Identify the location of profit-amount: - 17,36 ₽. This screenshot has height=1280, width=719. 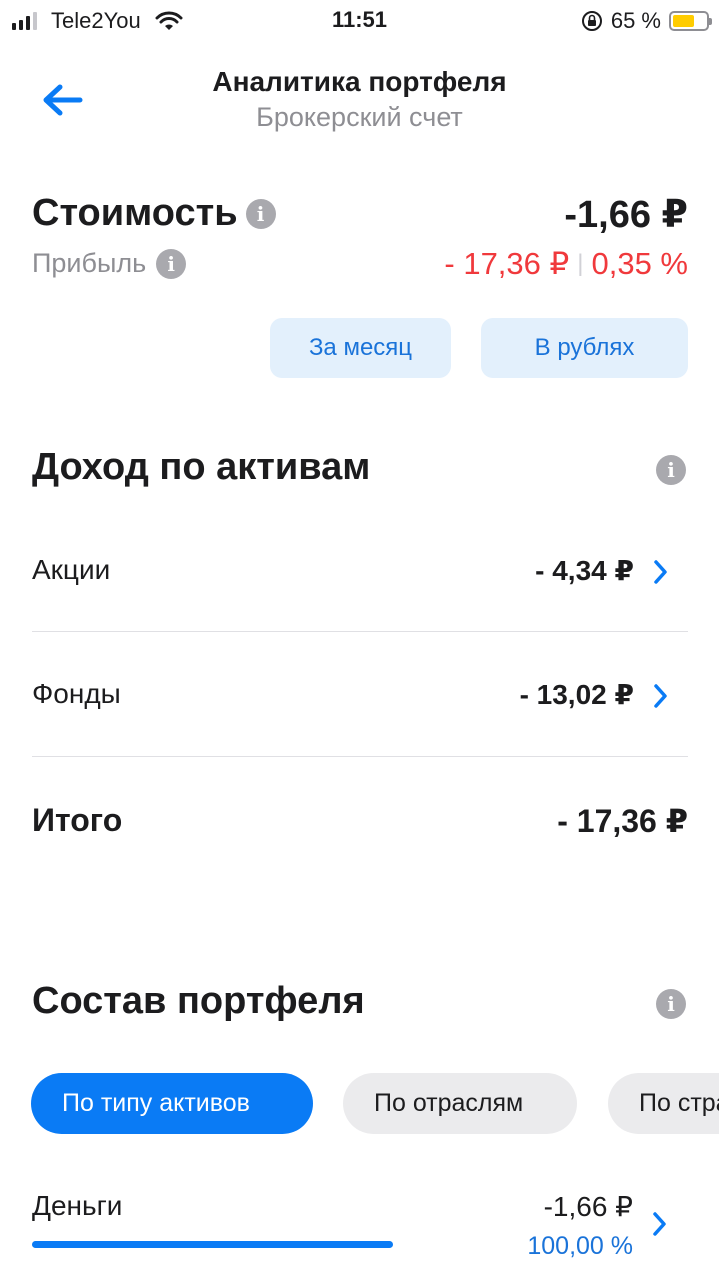
(507, 263).